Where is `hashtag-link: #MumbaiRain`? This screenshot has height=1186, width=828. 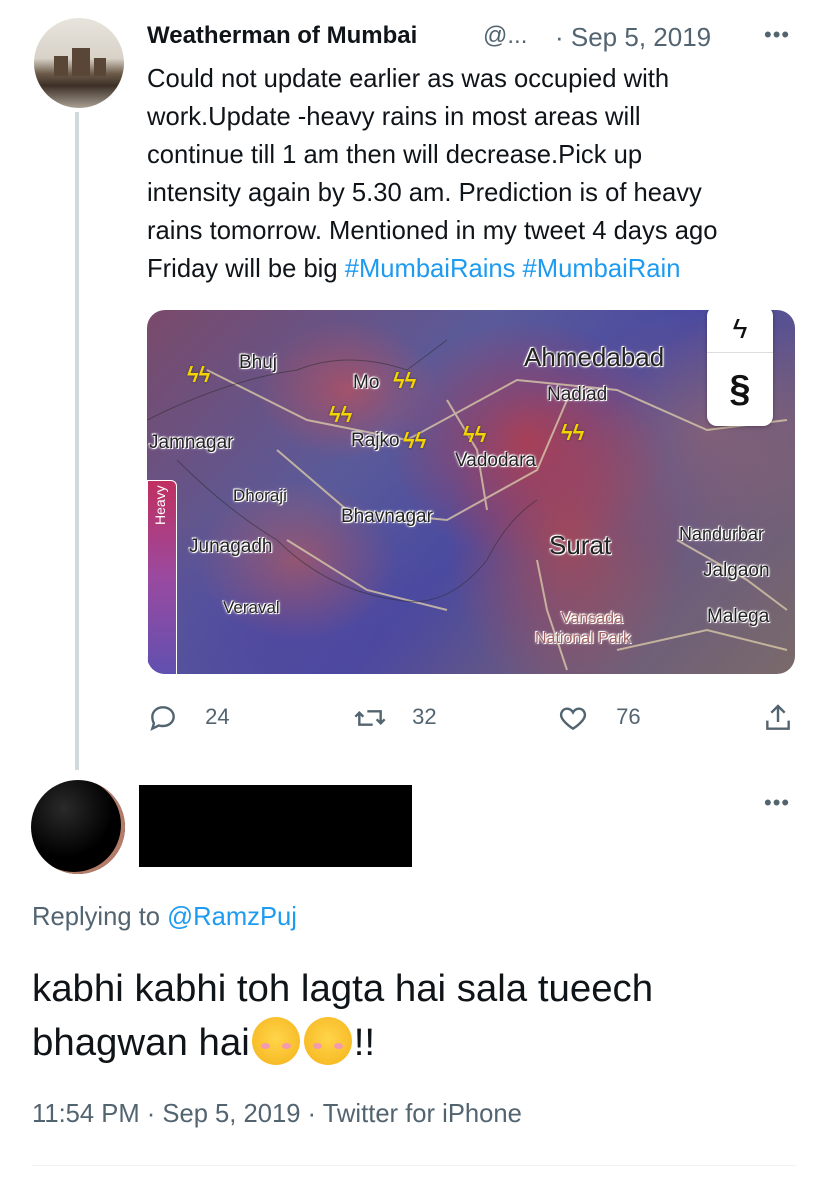
hashtag-link: #MumbaiRain is located at coordinates (602, 269).